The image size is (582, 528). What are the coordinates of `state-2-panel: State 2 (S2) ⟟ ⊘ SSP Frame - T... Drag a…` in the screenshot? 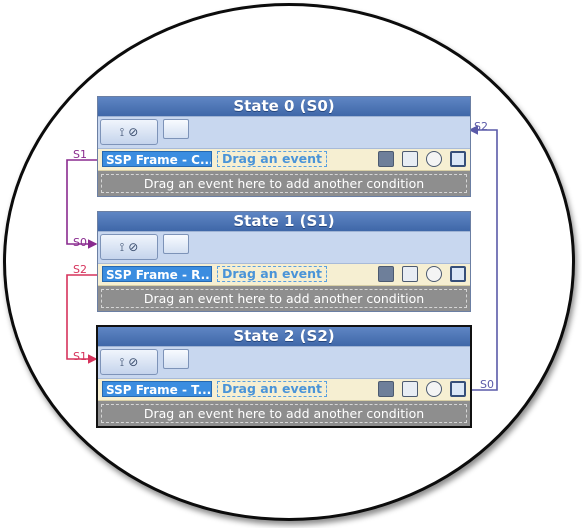 It's located at (284, 376).